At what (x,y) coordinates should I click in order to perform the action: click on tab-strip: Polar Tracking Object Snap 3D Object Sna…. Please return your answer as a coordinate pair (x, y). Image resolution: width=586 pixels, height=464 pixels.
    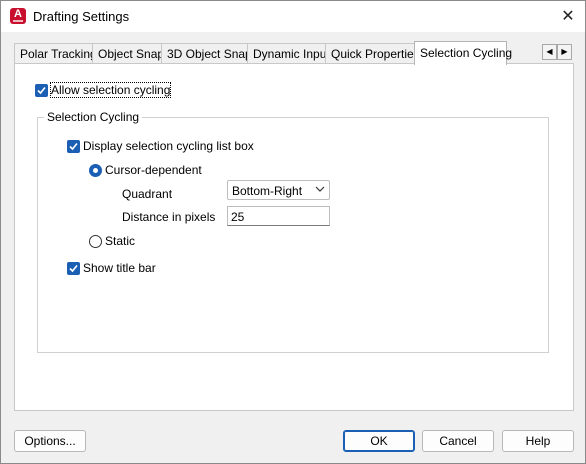
    Looking at the image, I should click on (294, 53).